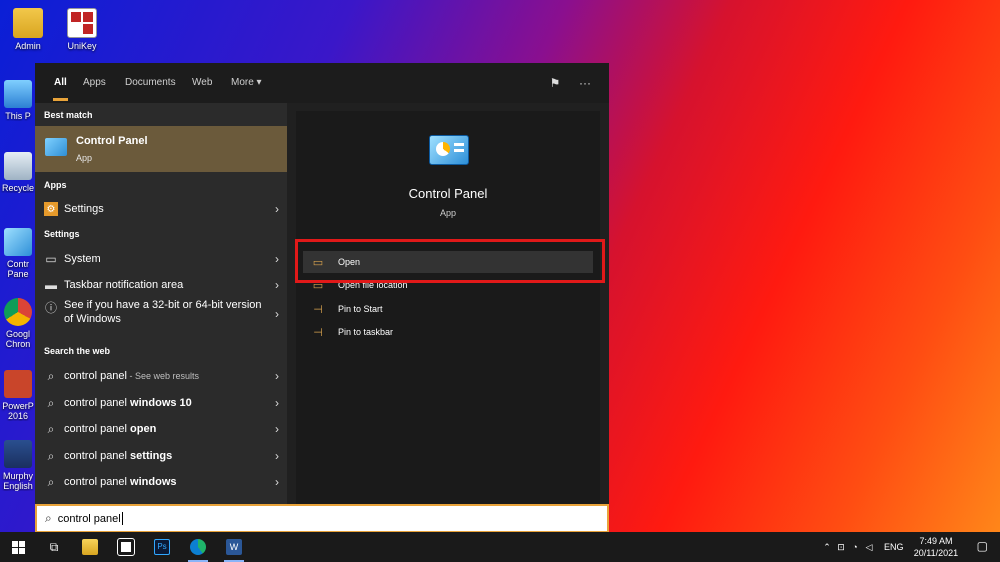  I want to click on clock-time: 7:49 AM, so click(936, 541).